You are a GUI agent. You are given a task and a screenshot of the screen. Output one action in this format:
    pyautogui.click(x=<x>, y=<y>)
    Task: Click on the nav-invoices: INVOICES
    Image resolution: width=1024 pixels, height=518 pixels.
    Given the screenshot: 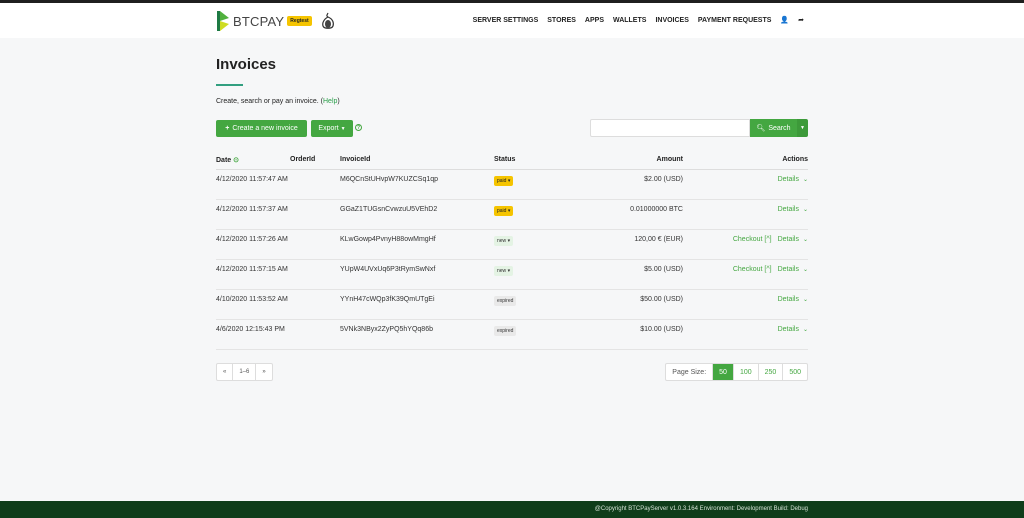 What is the action you would take?
    pyautogui.click(x=671, y=20)
    